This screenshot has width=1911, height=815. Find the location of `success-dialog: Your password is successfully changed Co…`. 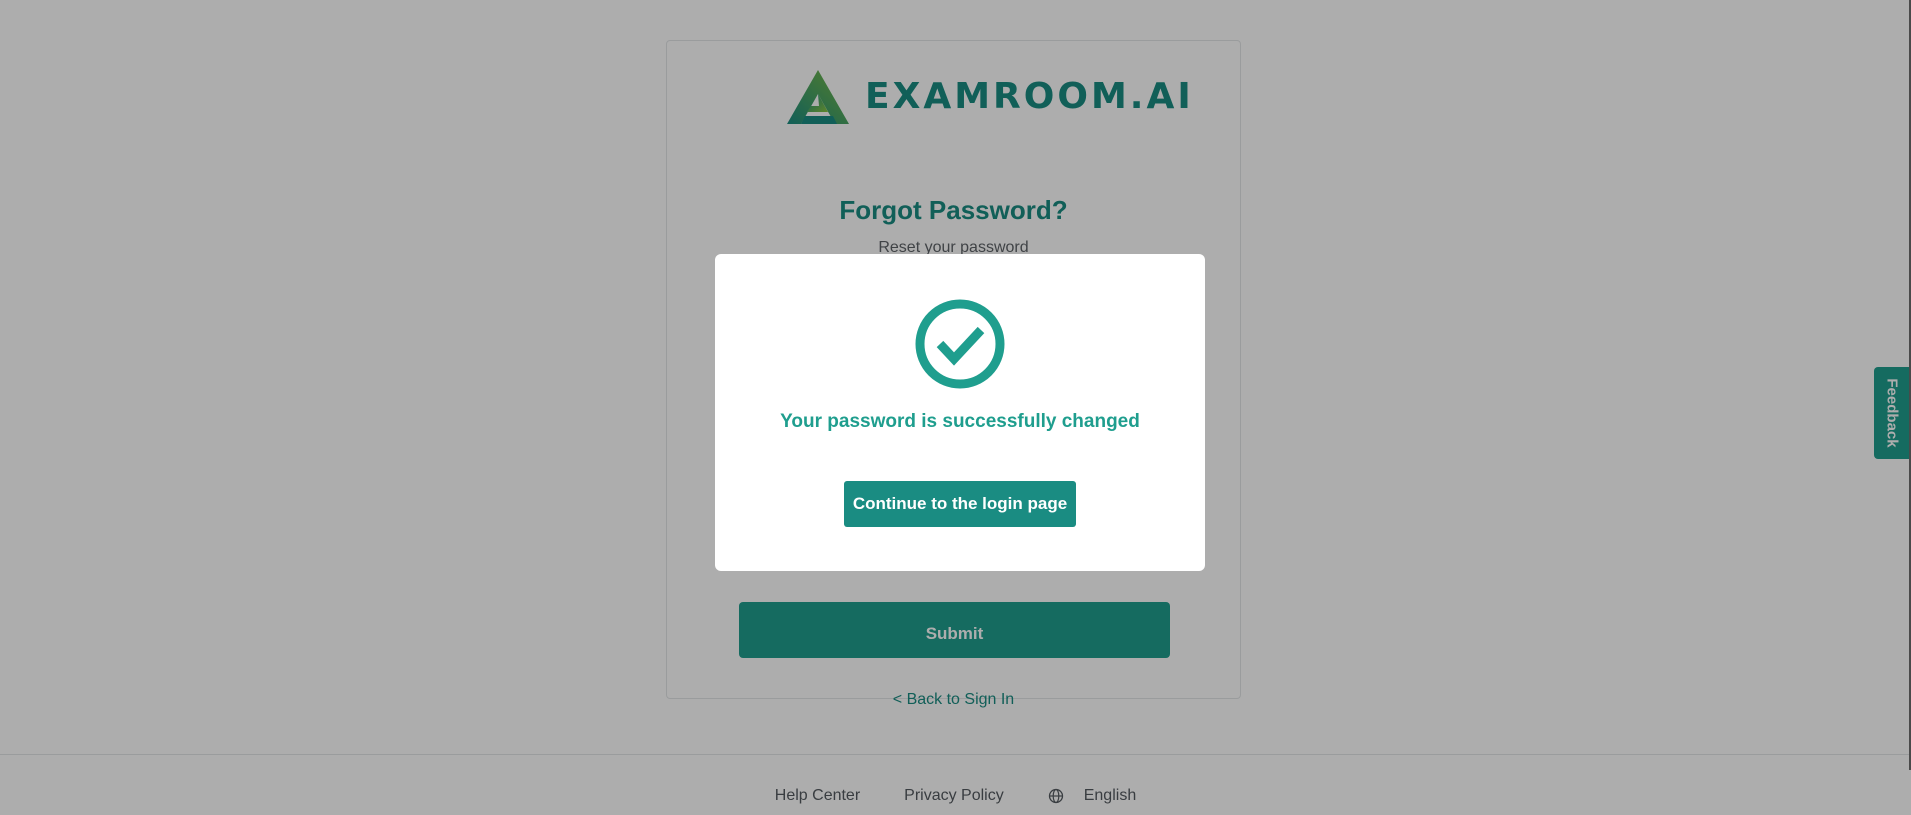

success-dialog: Your password is successfully changed Co… is located at coordinates (960, 412).